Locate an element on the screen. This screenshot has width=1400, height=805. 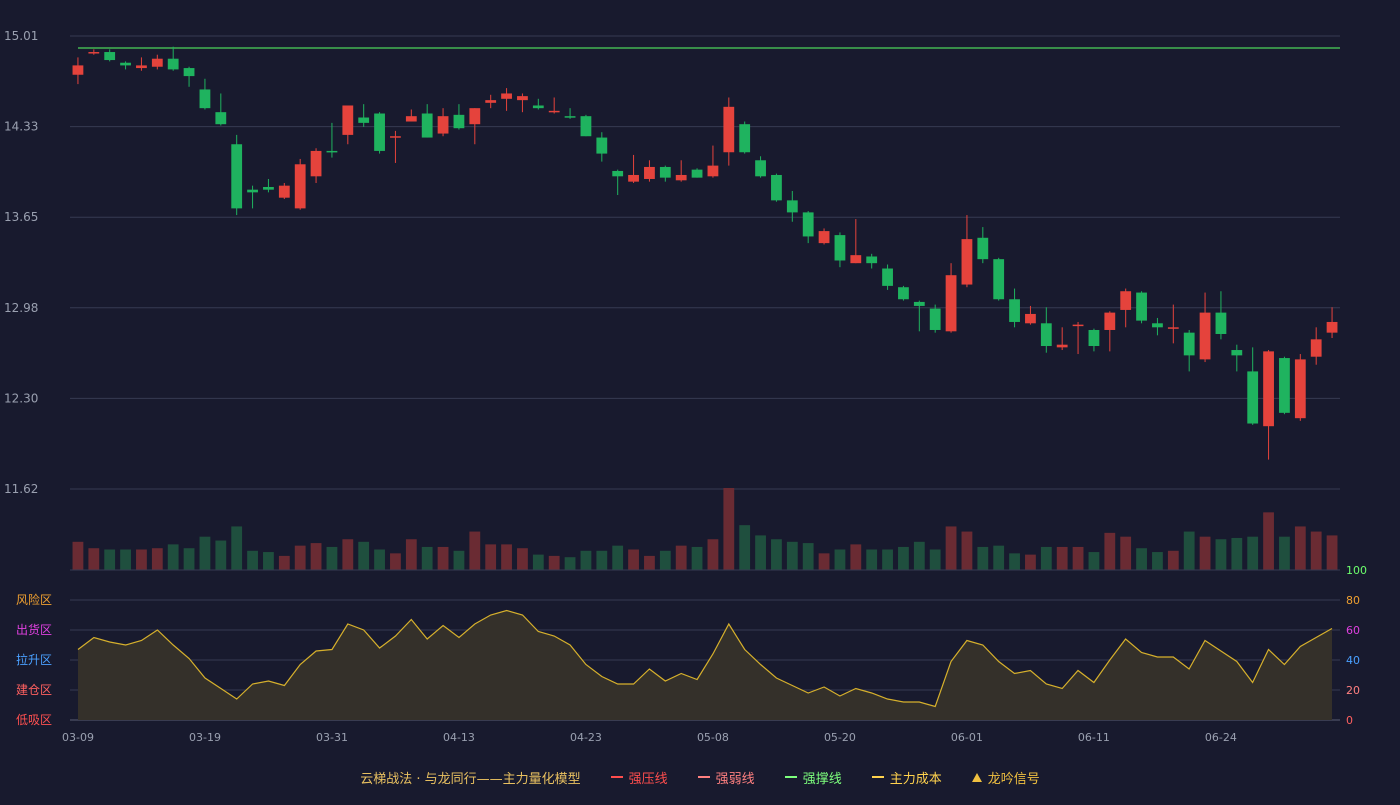
legend-label-title: 云梯战法 · 与龙同行——主力量化模型 is located at coordinates (470, 779).